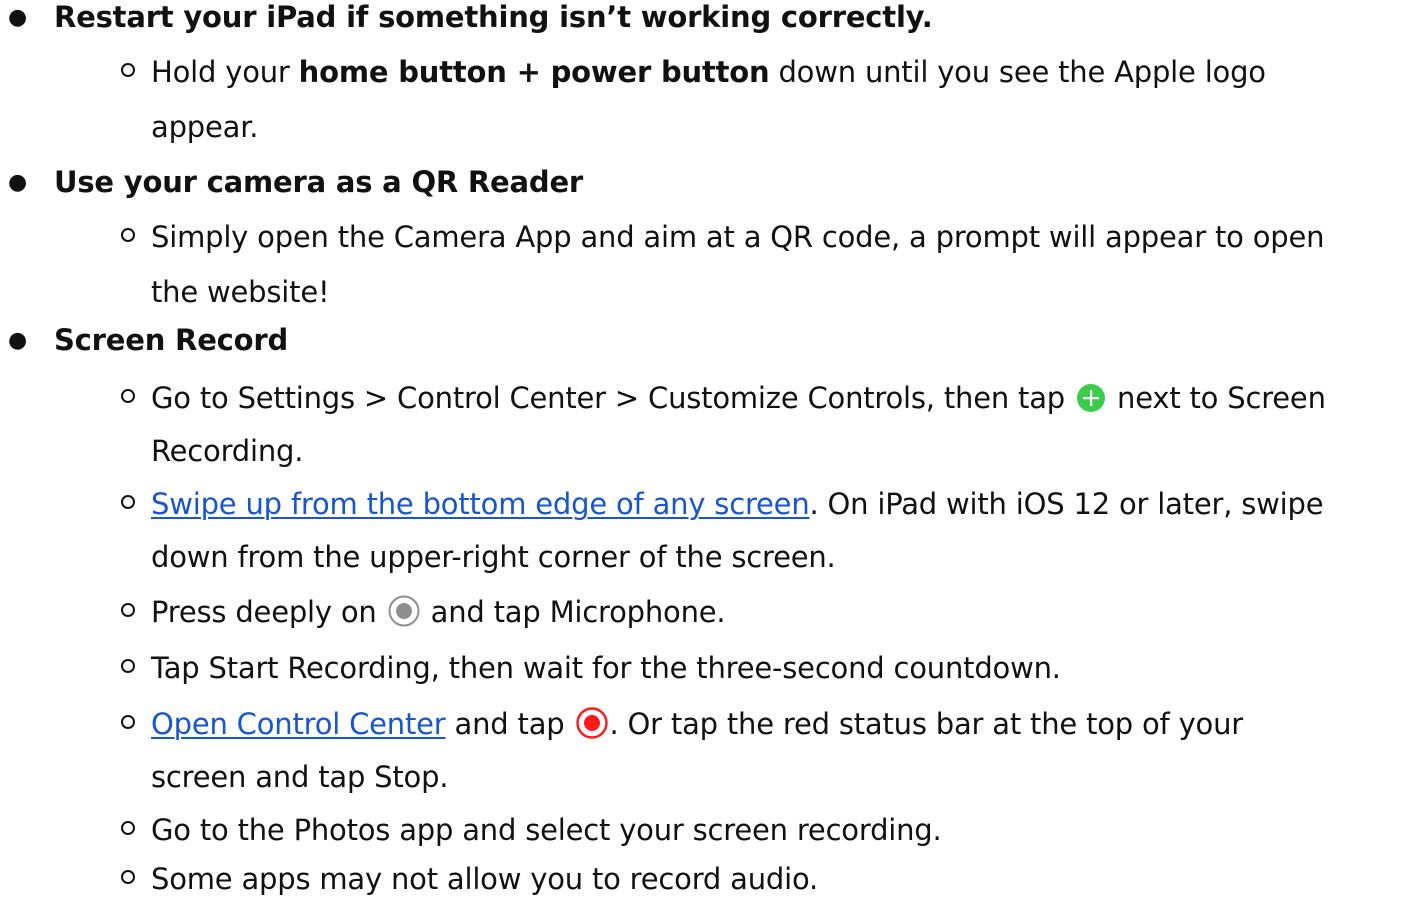 The width and height of the screenshot is (1406, 897). Describe the element at coordinates (591, 723) in the screenshot. I see `red-record-button-icon` at that location.